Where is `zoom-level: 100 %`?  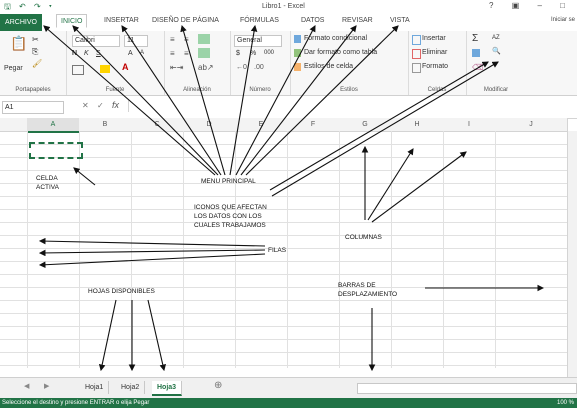
zoom-level: 100 % is located at coordinates (565, 403).